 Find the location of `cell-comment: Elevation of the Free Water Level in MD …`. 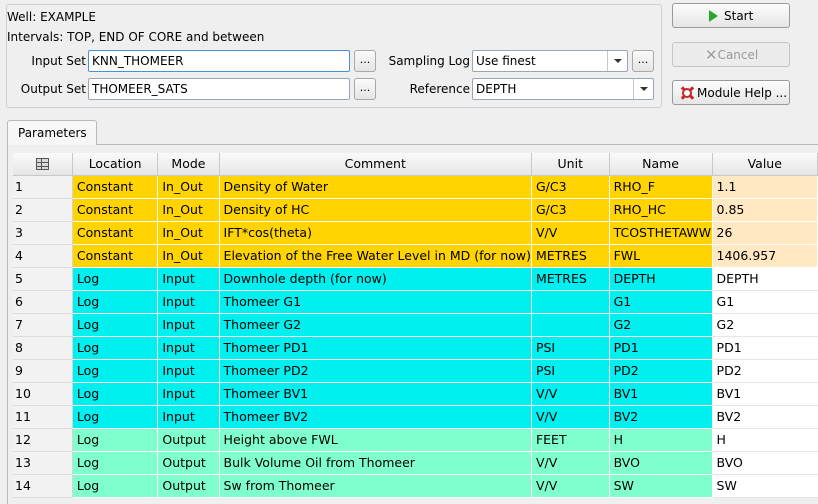

cell-comment: Elevation of the Free Water Level in MD … is located at coordinates (375, 256).